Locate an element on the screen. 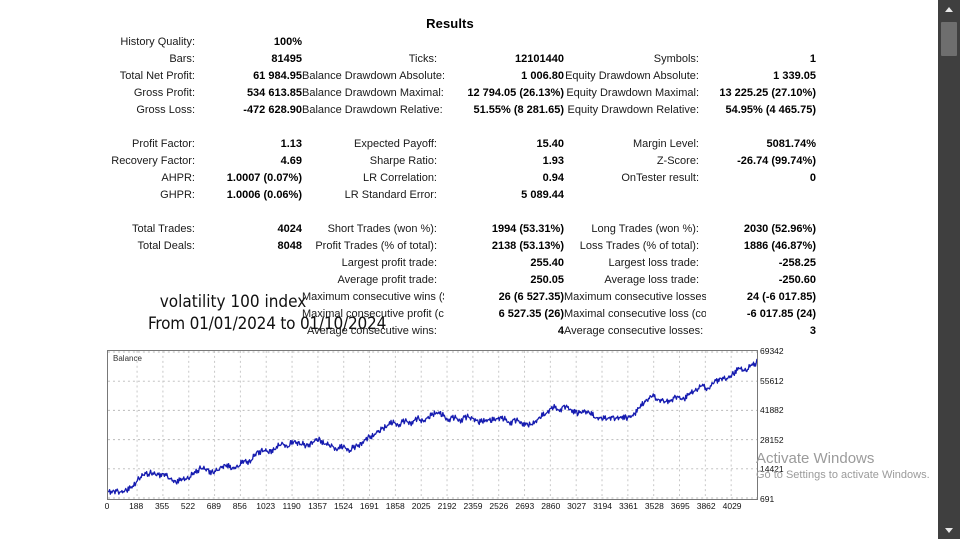 This screenshot has width=960, height=539. scrollbar-thumb is located at coordinates (949, 39).